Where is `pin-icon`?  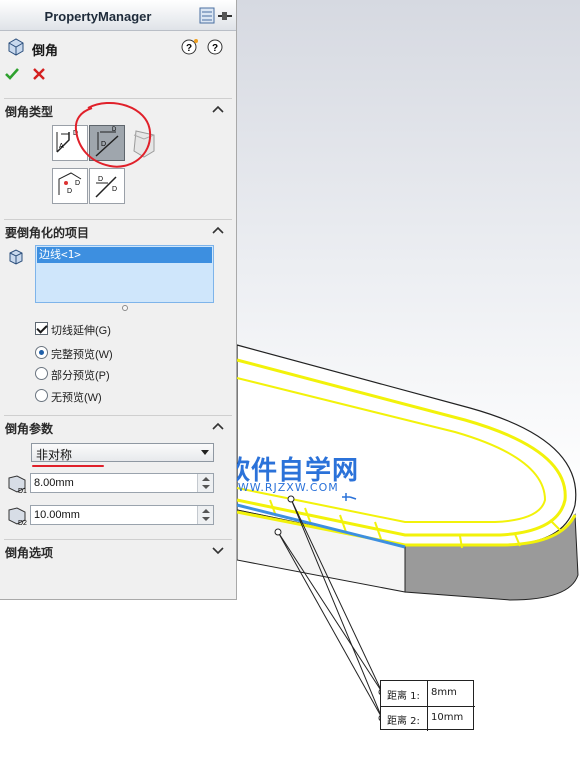 pin-icon is located at coordinates (216, 16).